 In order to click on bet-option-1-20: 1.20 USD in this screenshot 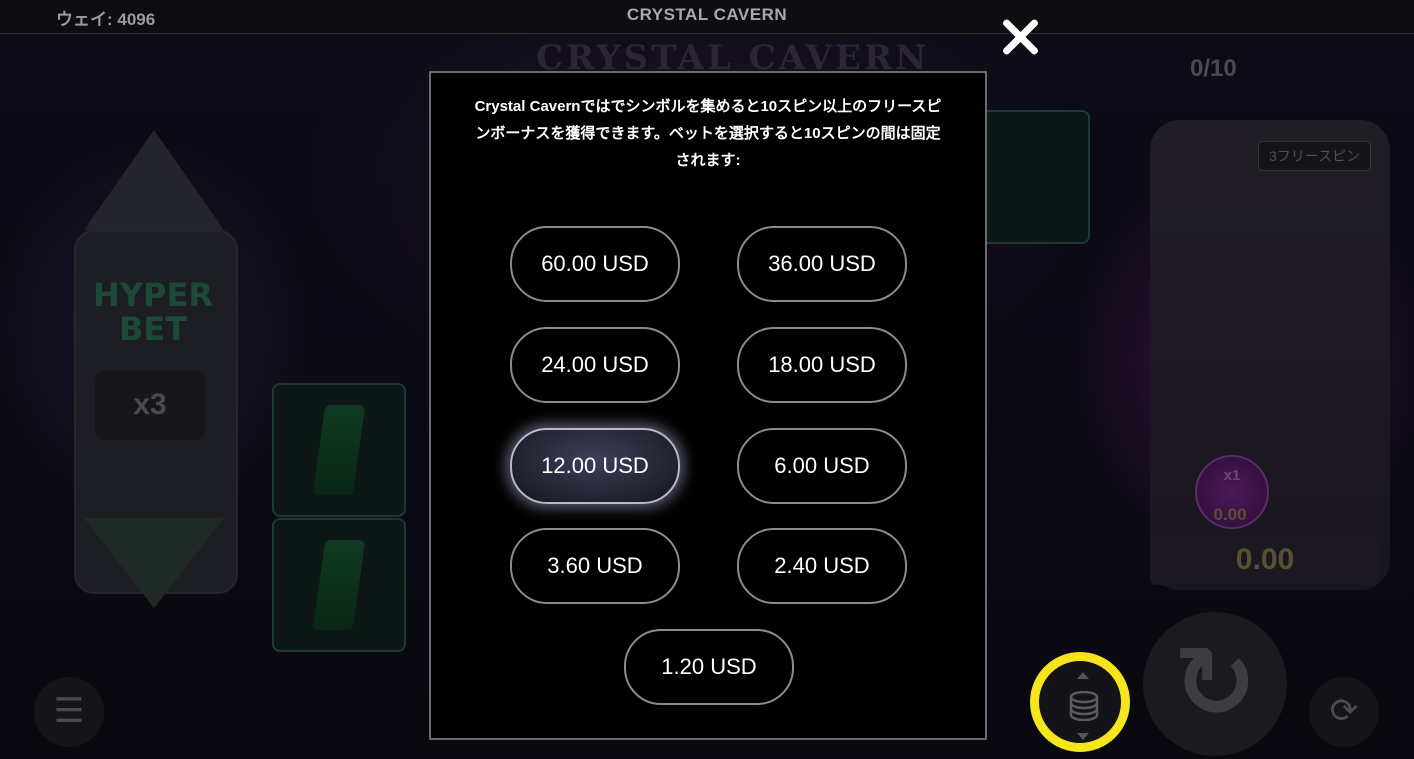, I will do `click(709, 667)`.